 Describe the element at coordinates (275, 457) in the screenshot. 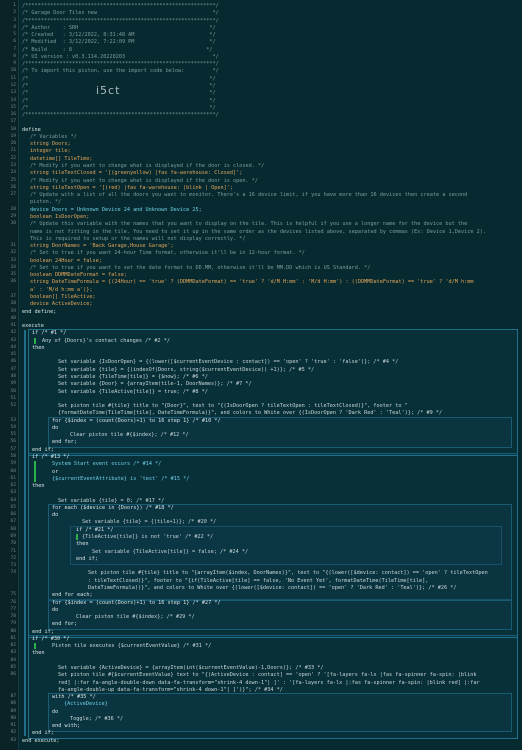

I see `if-statement: if /* #13 */` at that location.